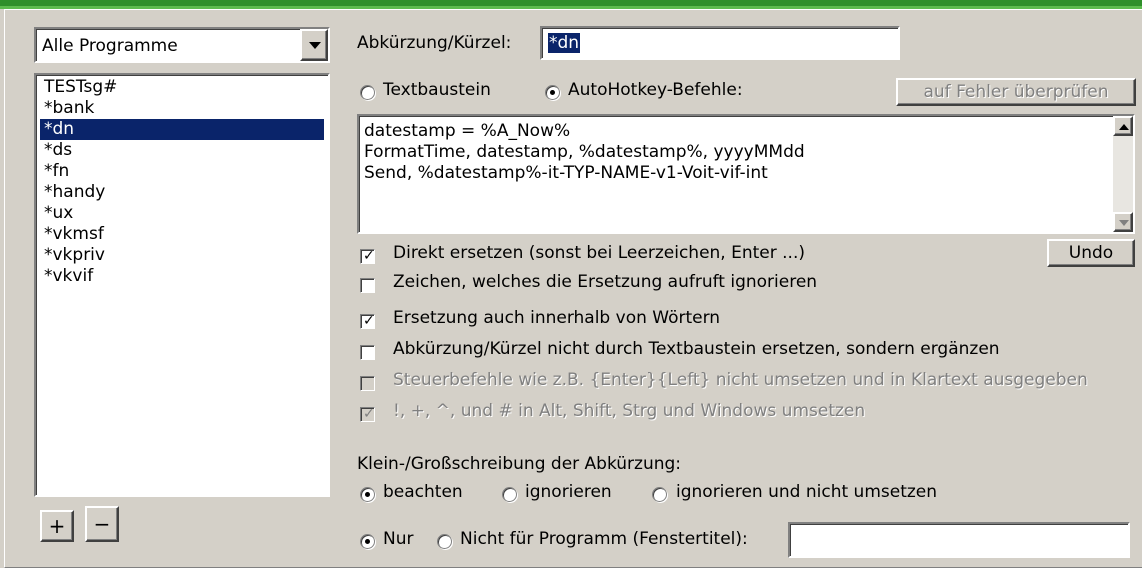 The width and height of the screenshot is (1142, 568). Describe the element at coordinates (1016, 92) in the screenshot. I see `check-errors-button: auf Fehler überprüfen` at that location.